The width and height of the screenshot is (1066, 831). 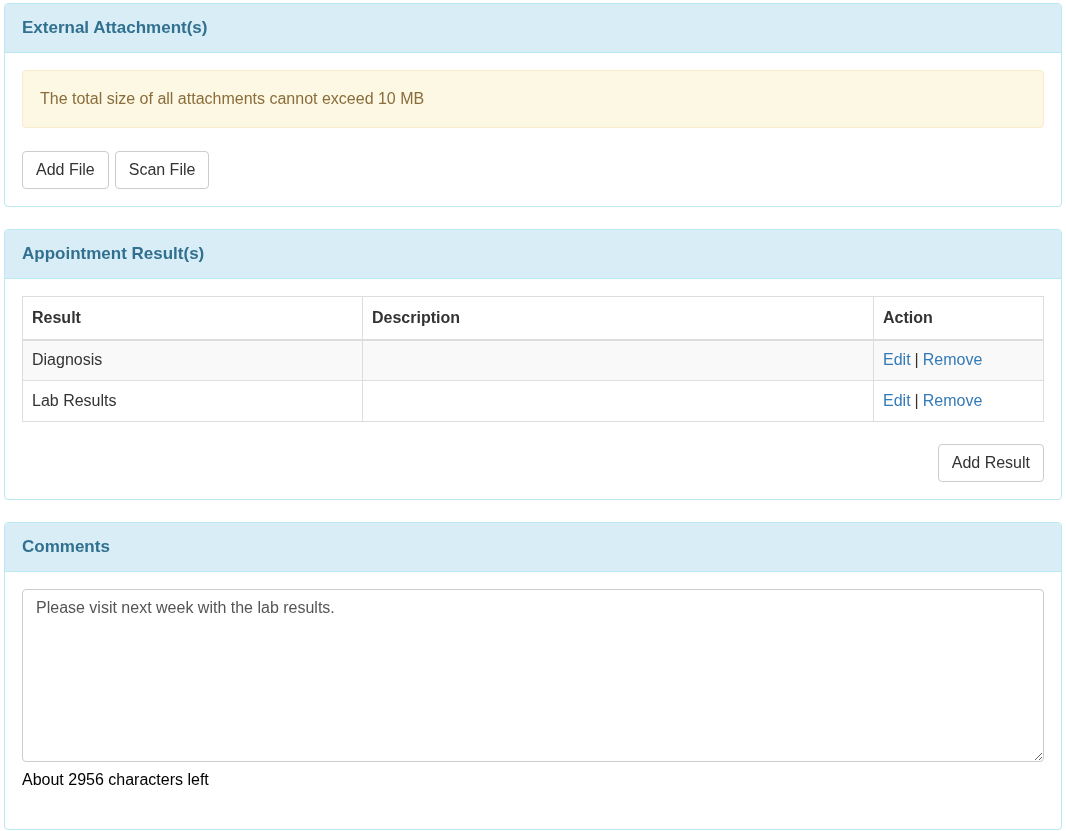 What do you see at coordinates (162, 170) in the screenshot?
I see `file-button: Scan File` at bounding box center [162, 170].